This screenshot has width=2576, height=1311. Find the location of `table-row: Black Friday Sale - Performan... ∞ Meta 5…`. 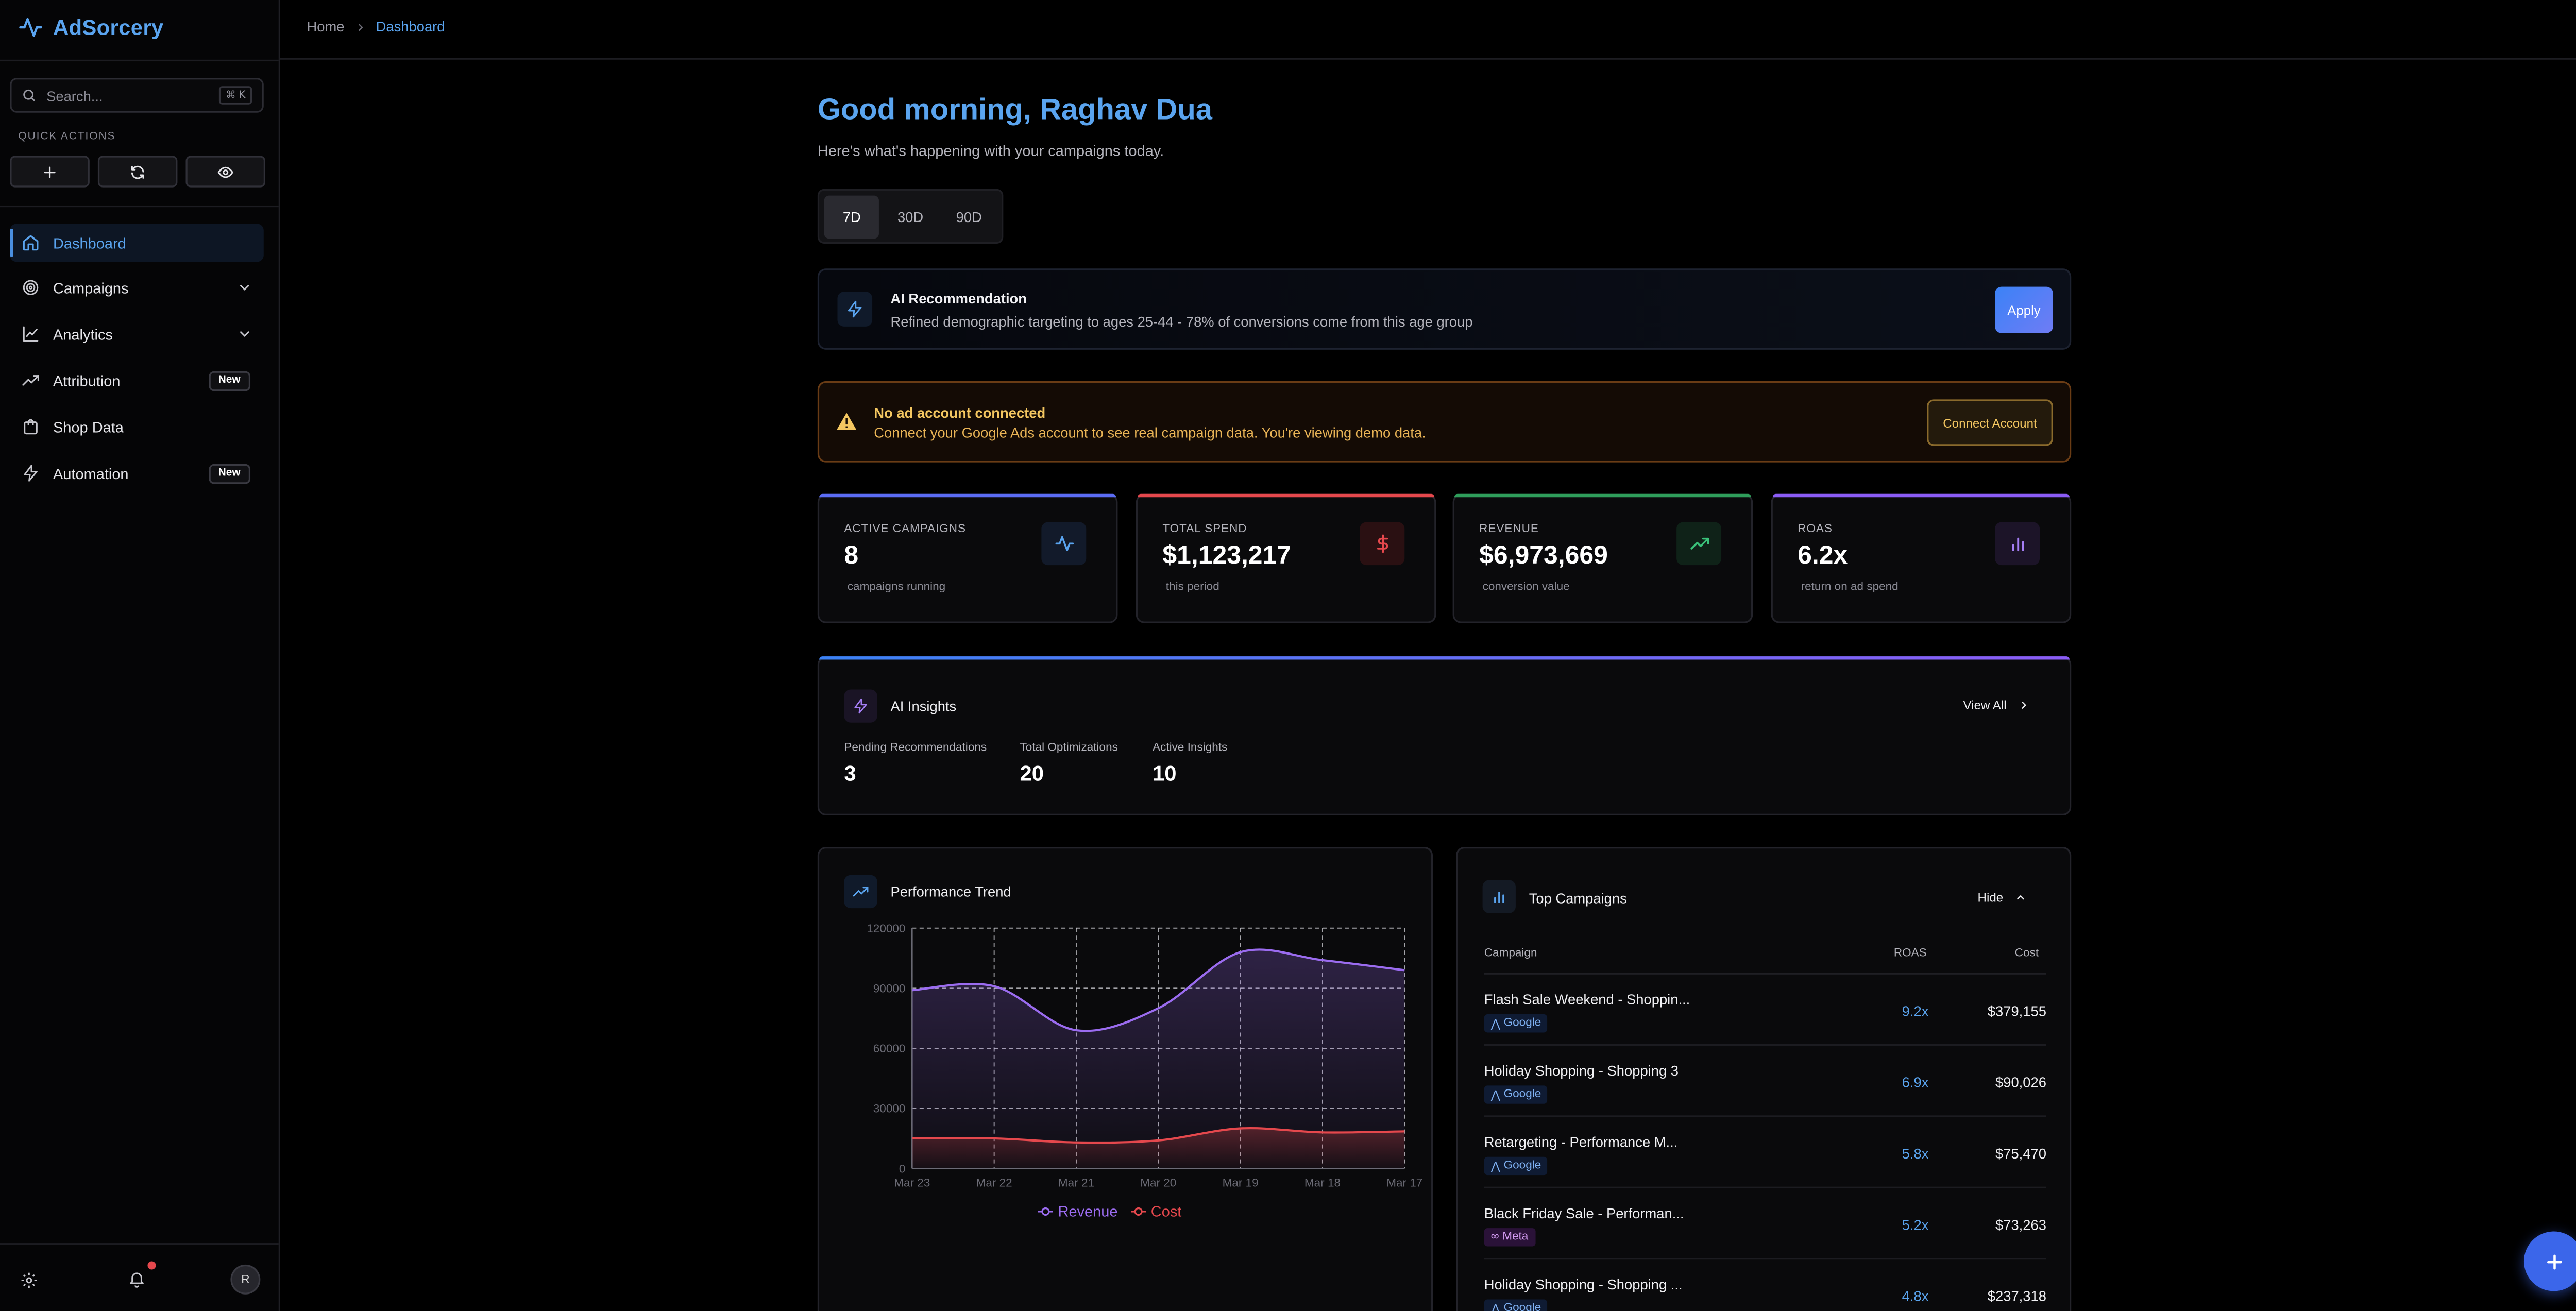

table-row: Black Friday Sale - Performan... ∞ Meta 5… is located at coordinates (1765, 1224).